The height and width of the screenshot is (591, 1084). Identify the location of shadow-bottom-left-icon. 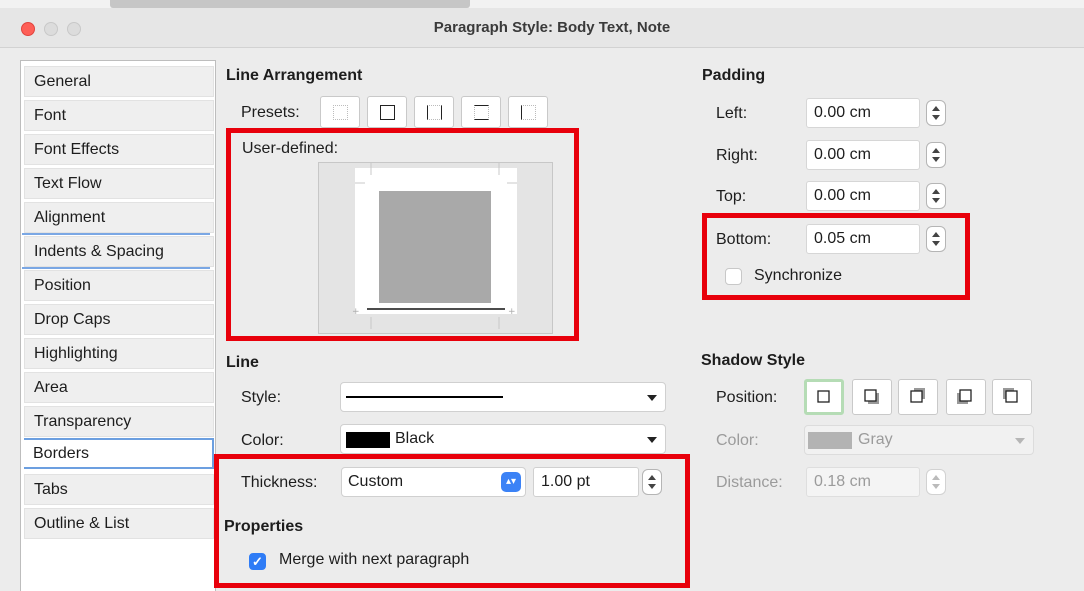
(964, 396).